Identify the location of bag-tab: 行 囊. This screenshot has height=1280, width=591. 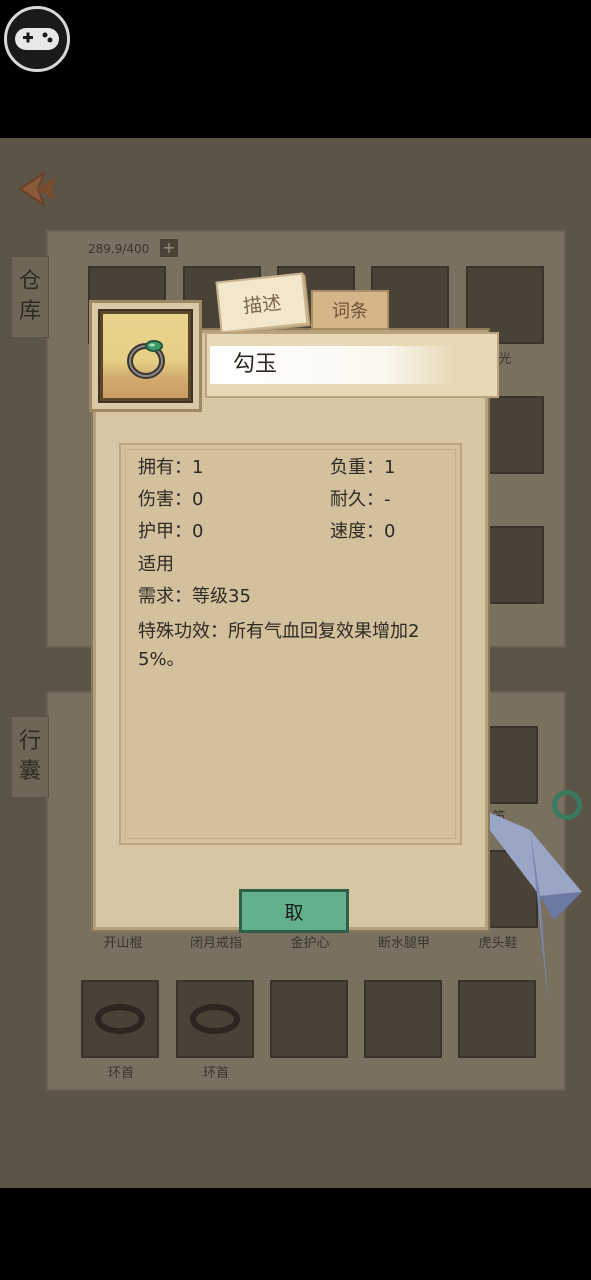
(30, 757).